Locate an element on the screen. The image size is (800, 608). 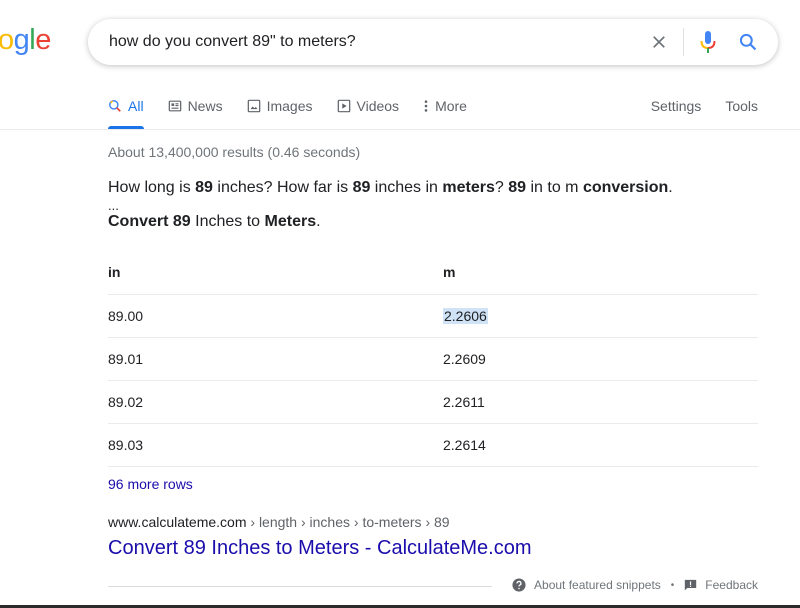
tab-videos: Videos is located at coordinates (368, 106).